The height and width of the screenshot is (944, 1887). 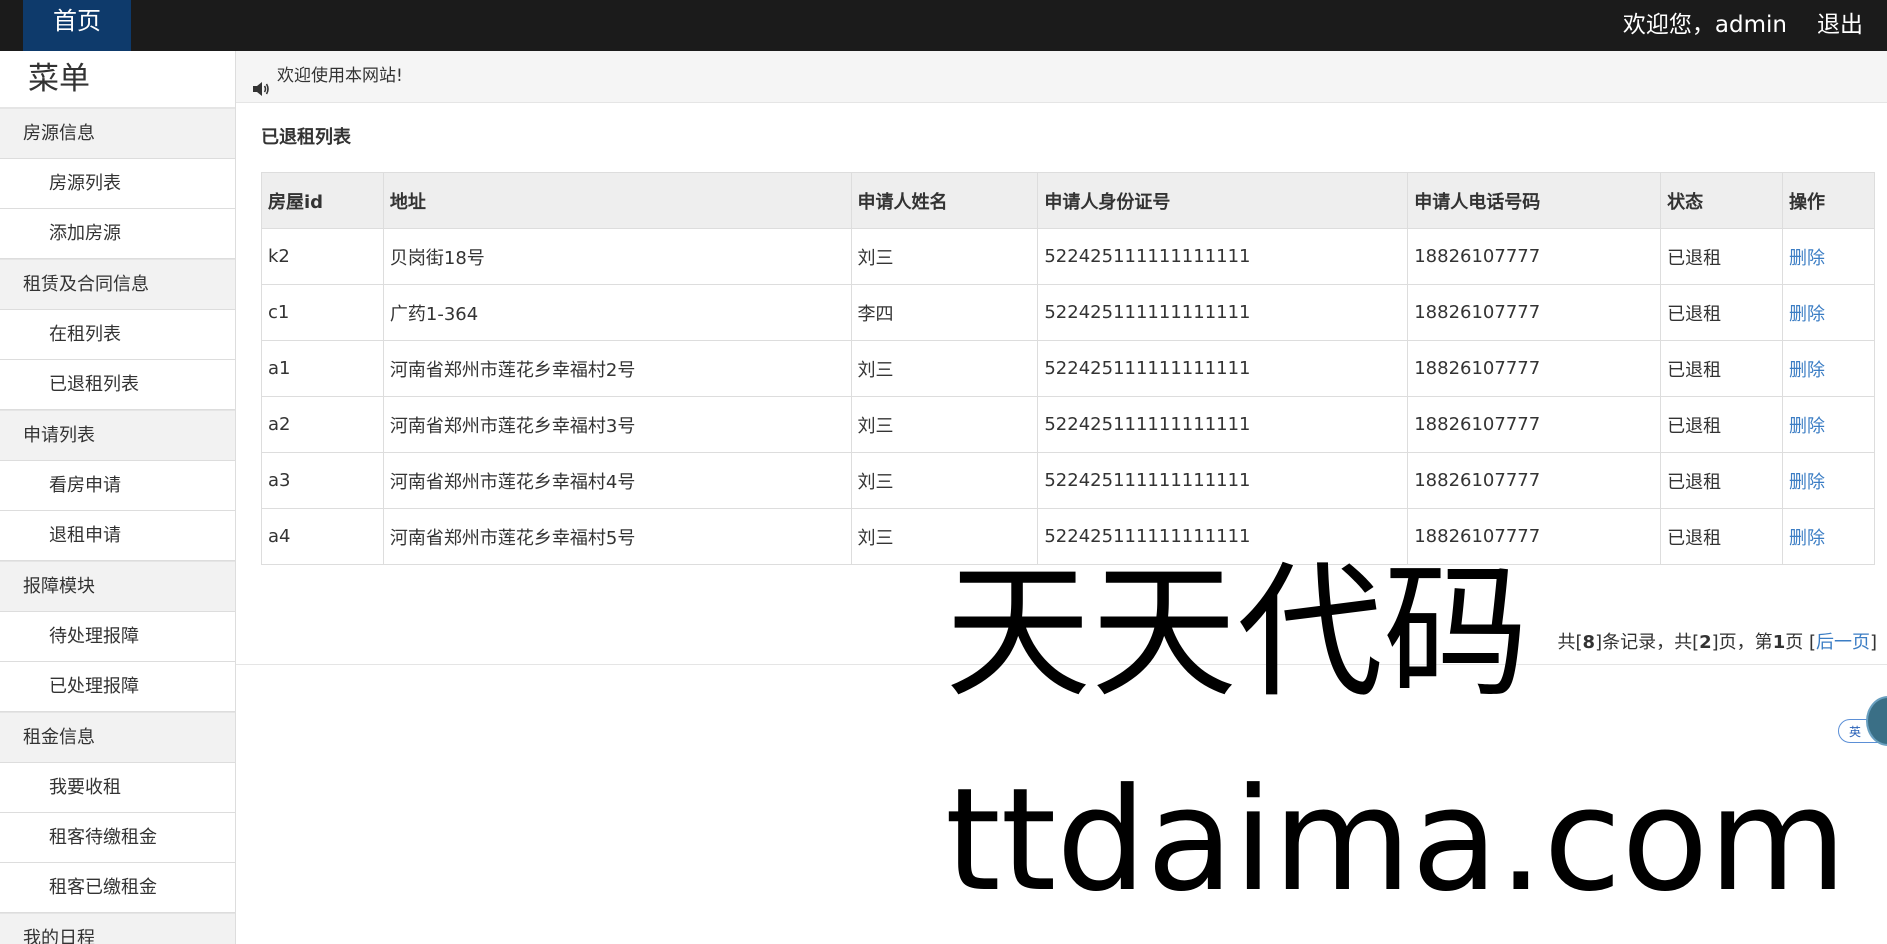 I want to click on logout-link: 退出, so click(x=1840, y=22).